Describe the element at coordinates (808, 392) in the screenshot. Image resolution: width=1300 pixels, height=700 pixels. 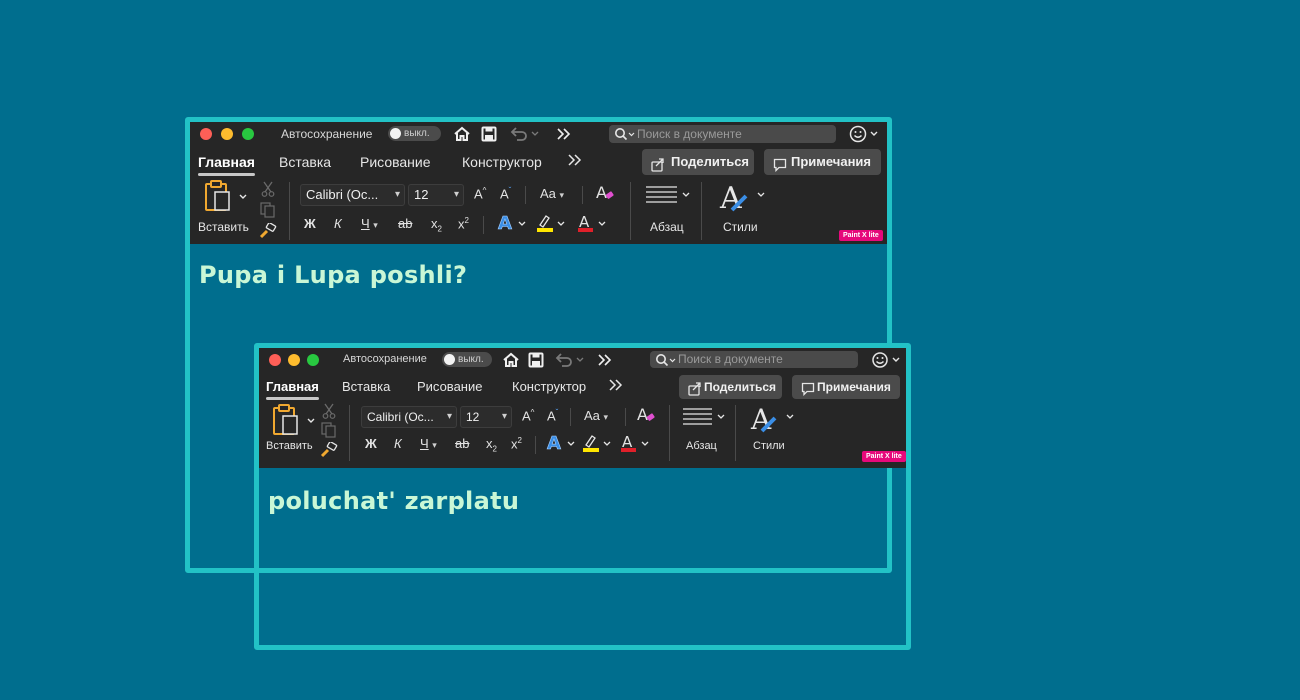
I see `comment-icon` at that location.